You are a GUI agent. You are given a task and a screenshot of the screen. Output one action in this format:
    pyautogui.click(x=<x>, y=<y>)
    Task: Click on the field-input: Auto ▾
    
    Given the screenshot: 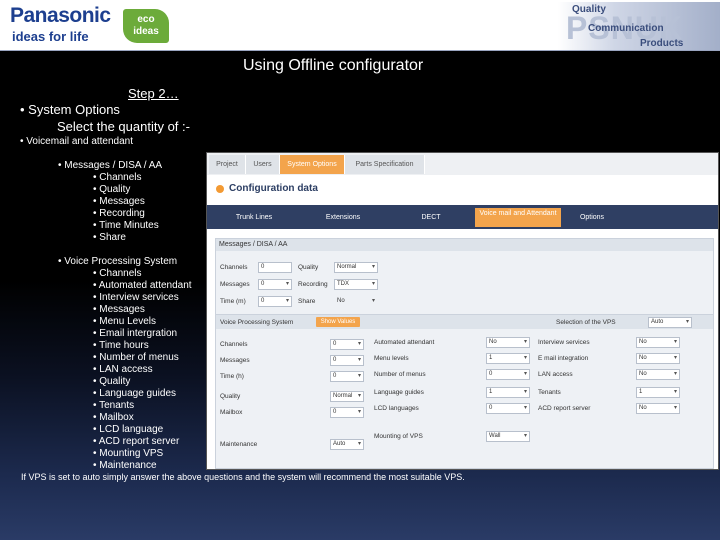 What is the action you would take?
    pyautogui.click(x=347, y=444)
    